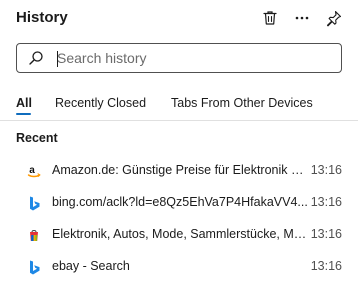  I want to click on more-horizontal-icon, so click(302, 18).